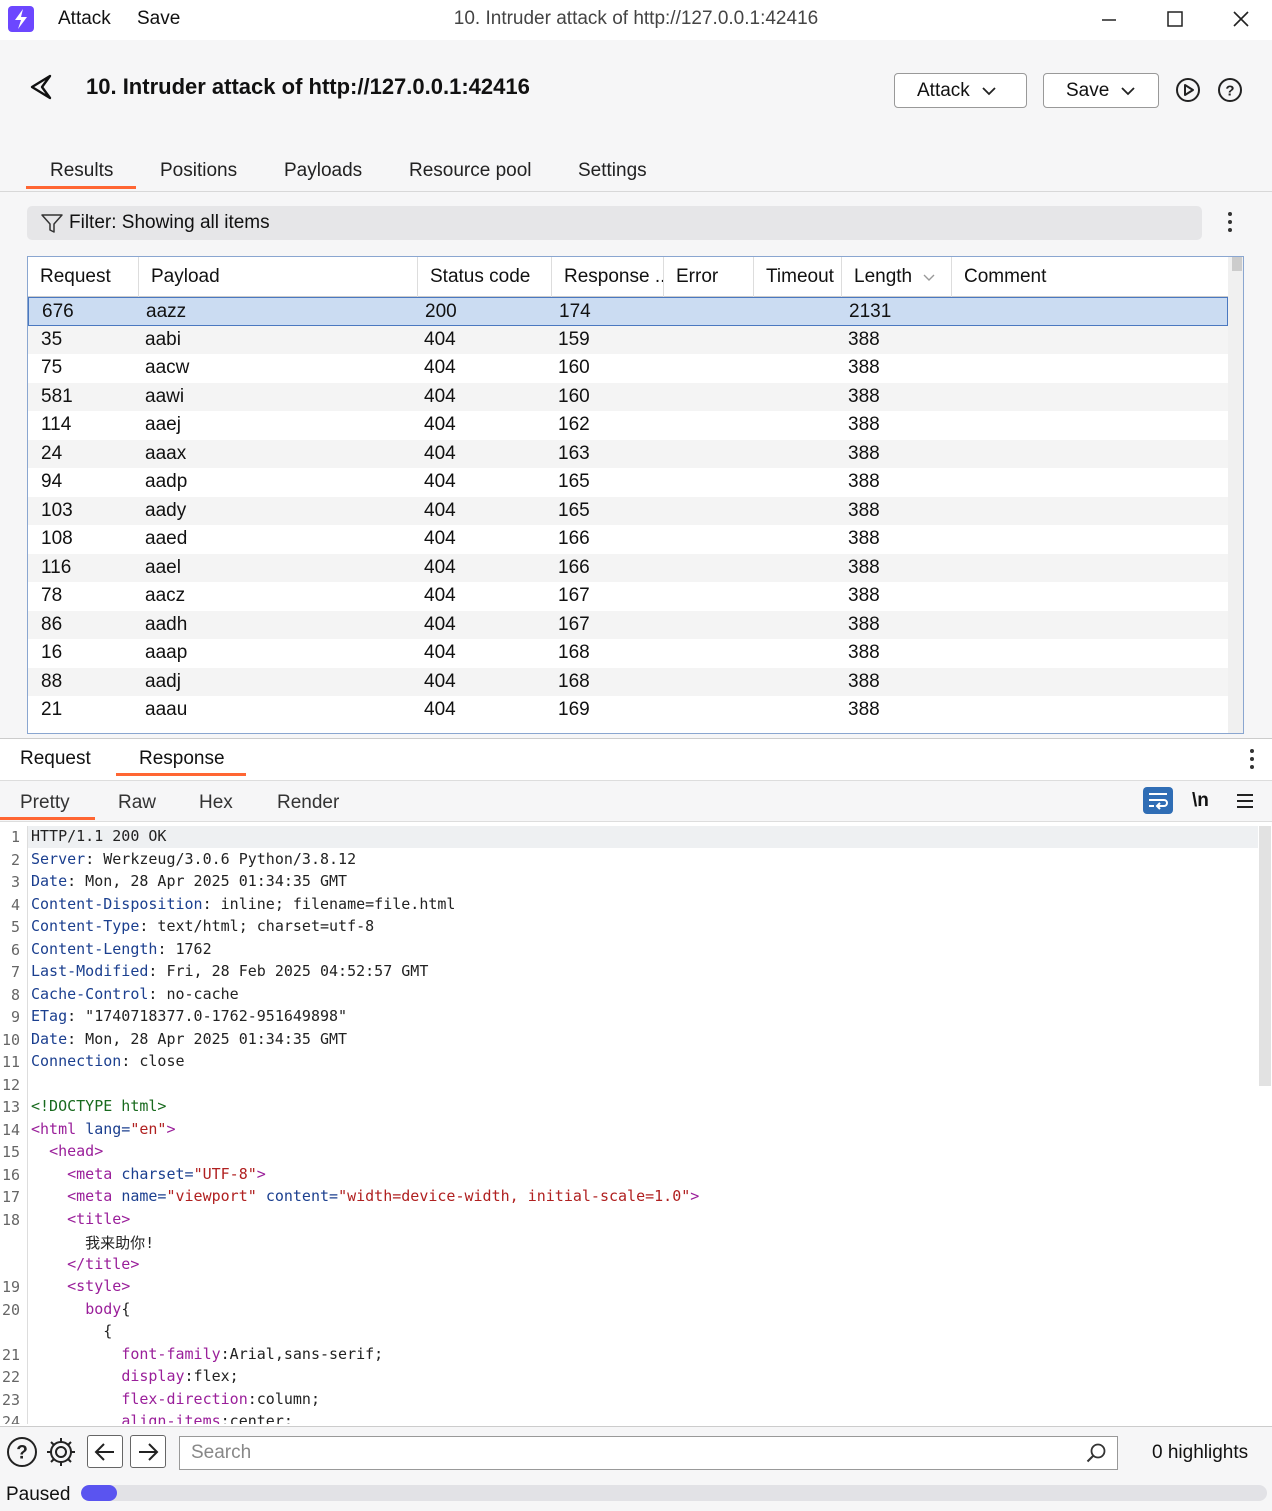 This screenshot has height=1511, width=1272. What do you see at coordinates (163, 424) in the screenshot?
I see `cell-payload: aaej` at bounding box center [163, 424].